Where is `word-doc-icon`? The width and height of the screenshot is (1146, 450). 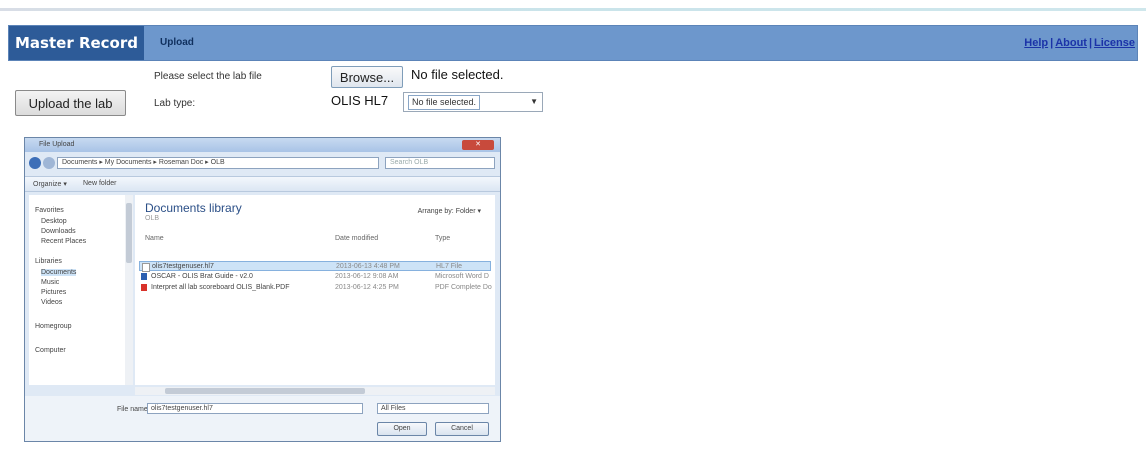
word-doc-icon is located at coordinates (144, 276).